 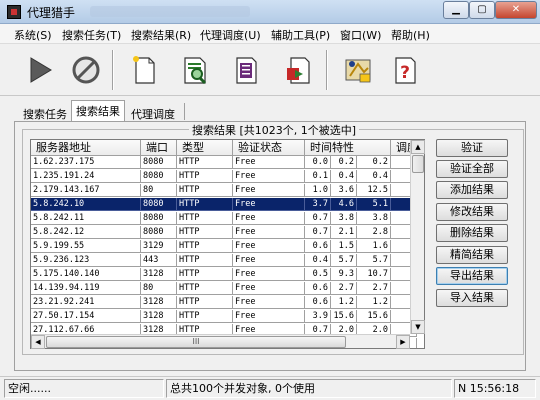 What do you see at coordinates (195, 70) in the screenshot?
I see `find-button` at bounding box center [195, 70].